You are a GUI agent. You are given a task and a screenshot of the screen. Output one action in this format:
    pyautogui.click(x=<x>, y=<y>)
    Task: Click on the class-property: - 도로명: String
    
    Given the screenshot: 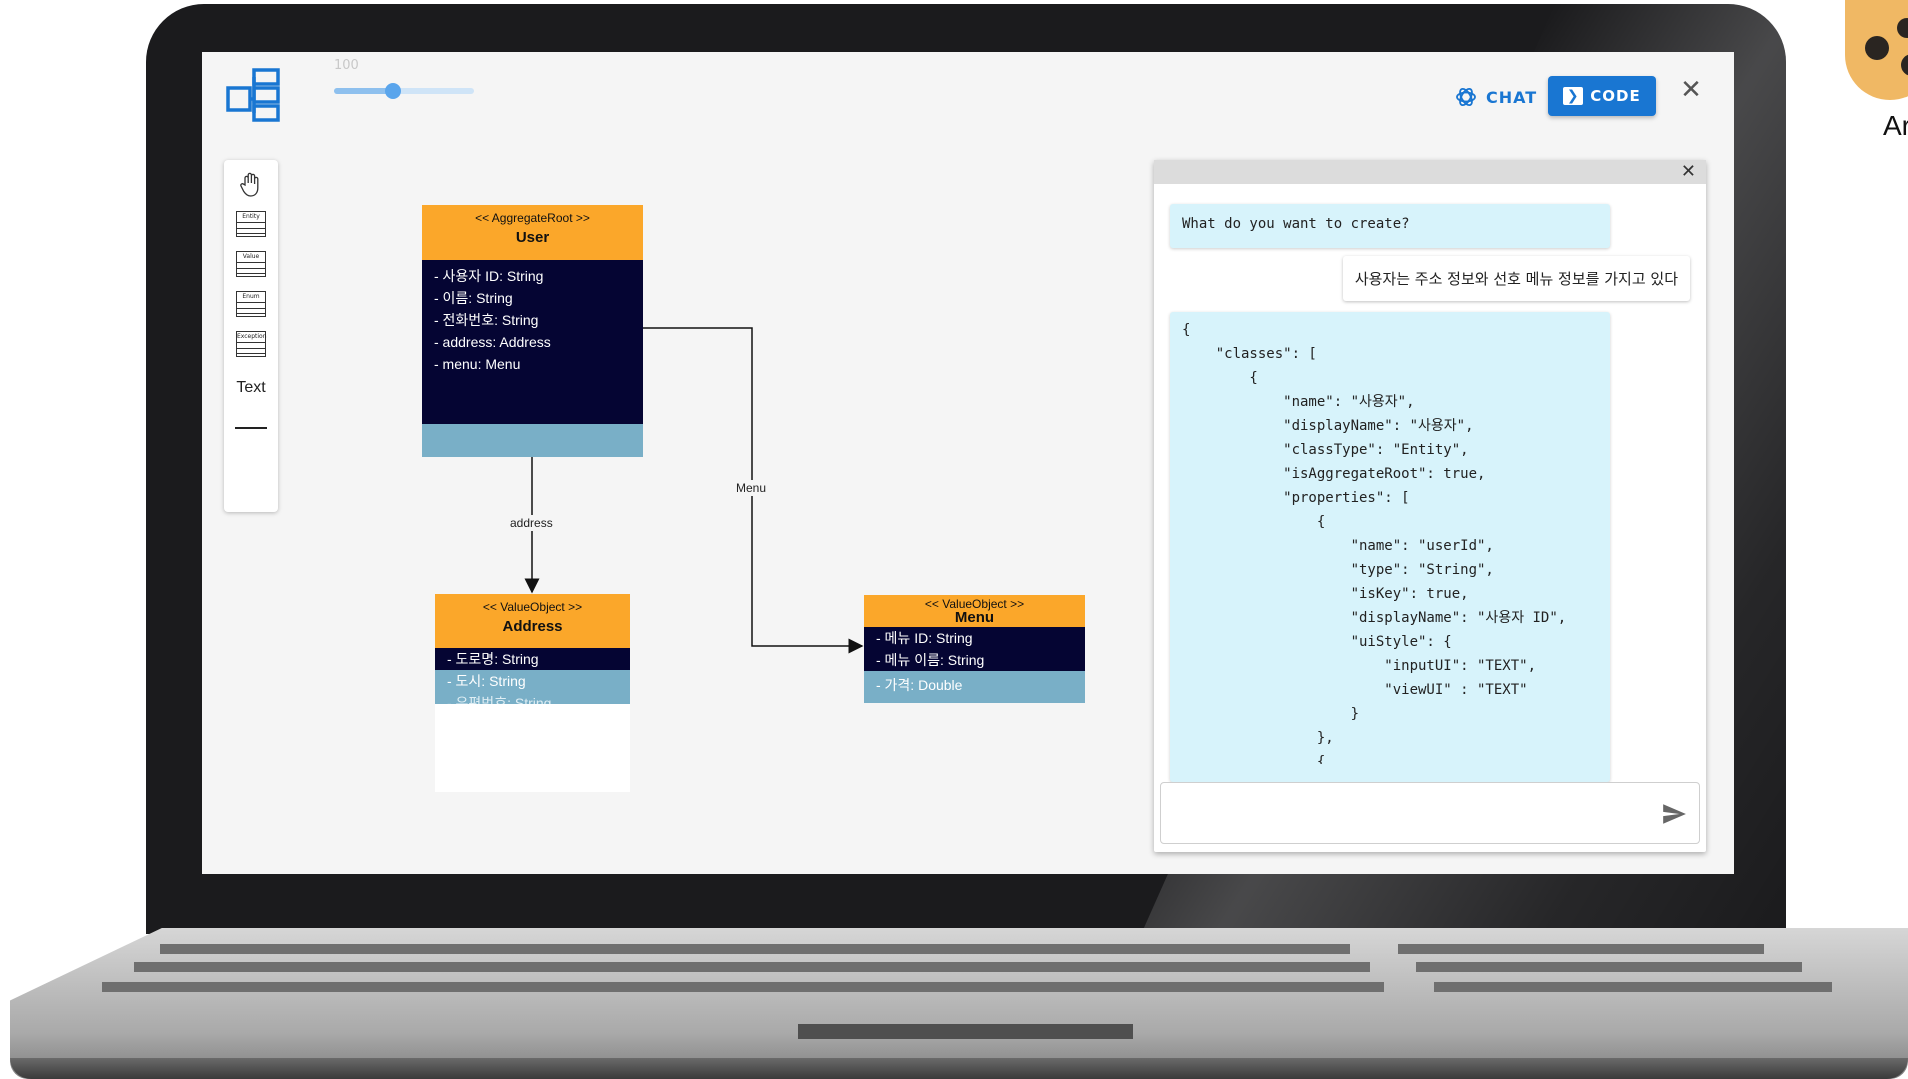 What is the action you would take?
    pyautogui.click(x=493, y=659)
    